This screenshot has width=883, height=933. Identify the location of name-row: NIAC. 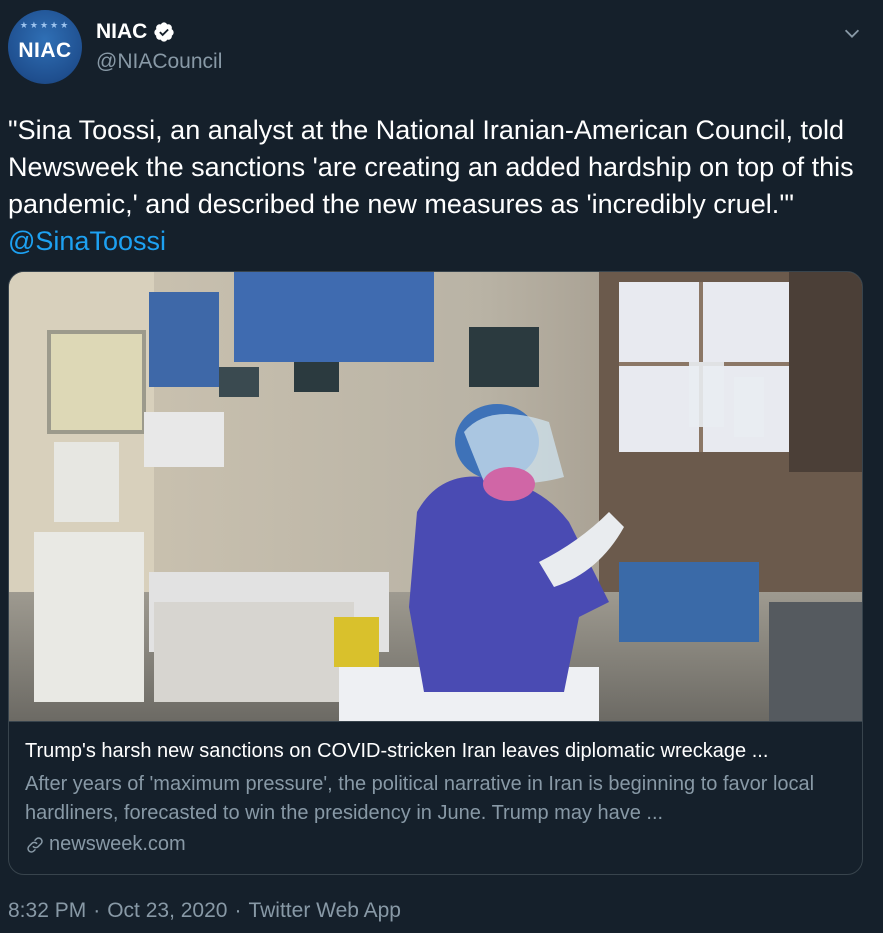
(135, 32).